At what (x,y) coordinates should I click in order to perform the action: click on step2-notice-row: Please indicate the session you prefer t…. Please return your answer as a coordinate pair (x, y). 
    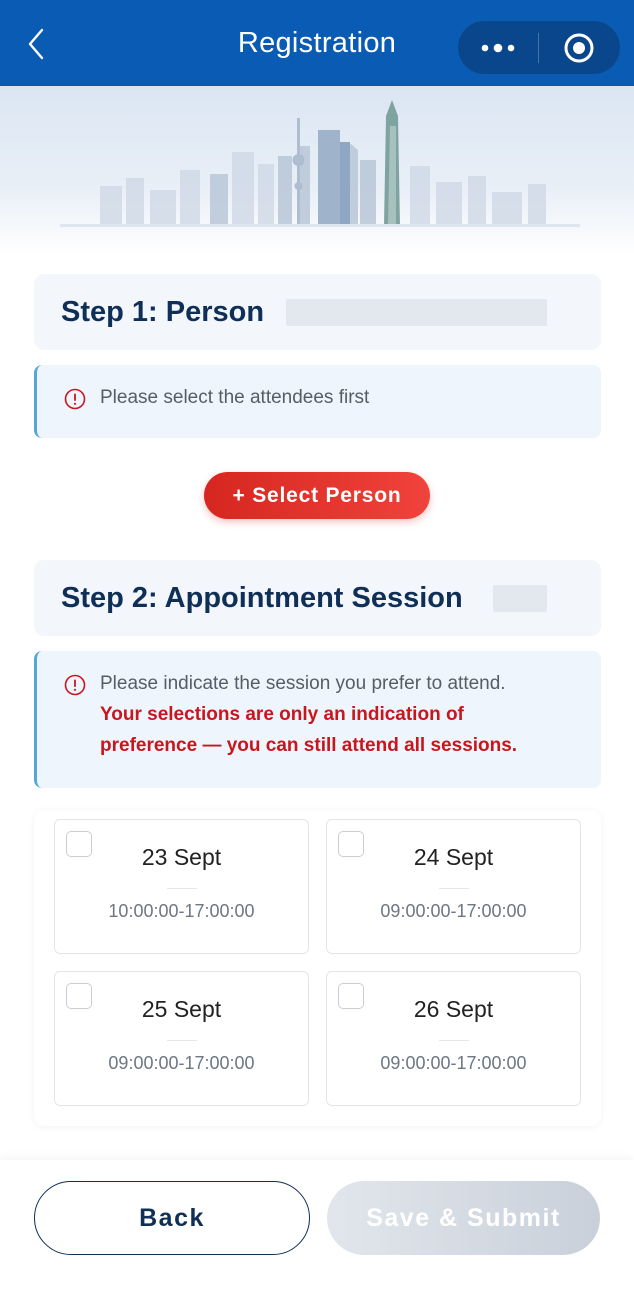
    Looking at the image, I should click on (322, 717).